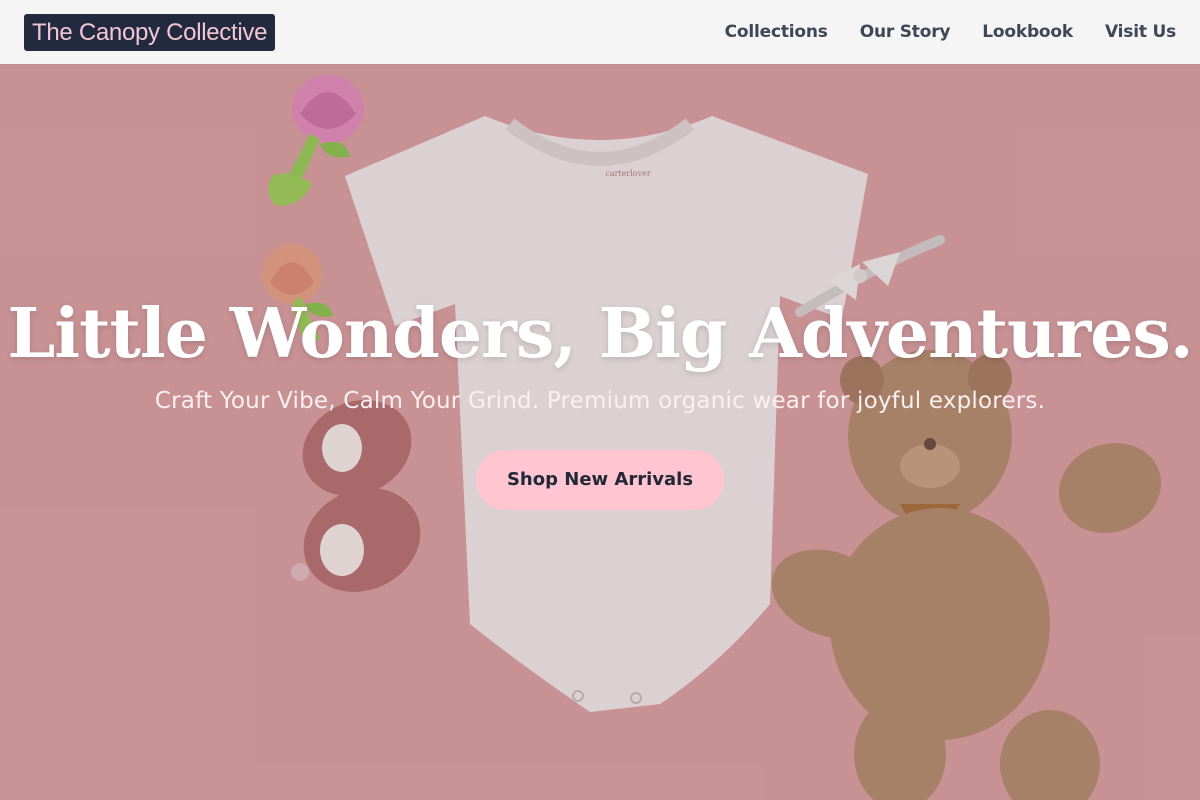 Image resolution: width=1200 pixels, height=800 pixels. What do you see at coordinates (1027, 32) in the screenshot?
I see `nav-link-lookbook: Lookbook` at bounding box center [1027, 32].